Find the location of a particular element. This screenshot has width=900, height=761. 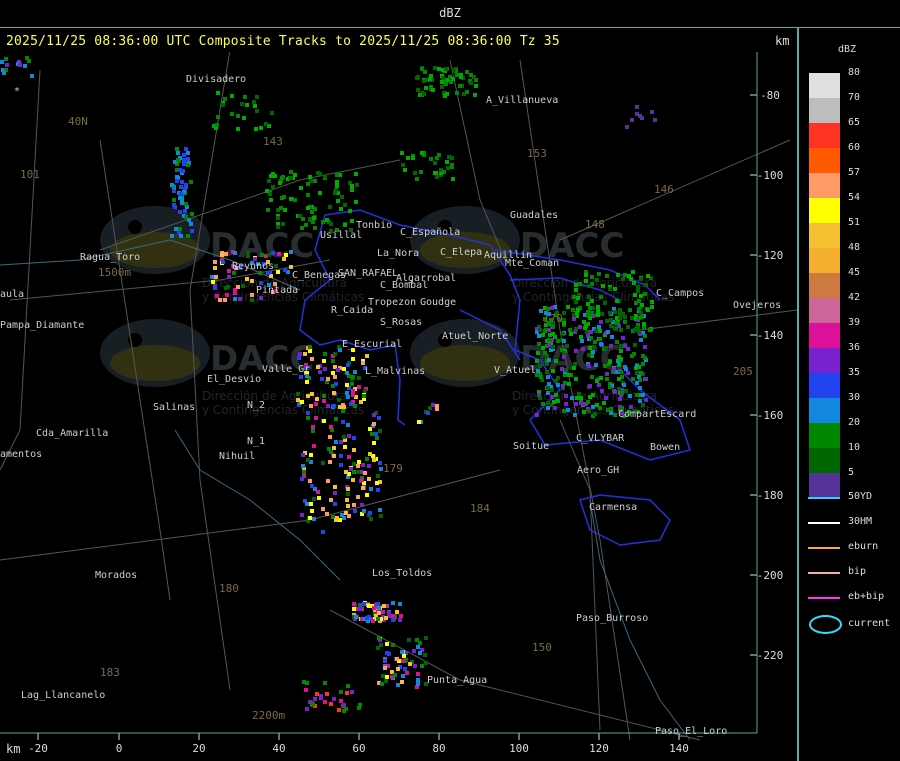

place-label: C_Elepa is located at coordinates (461, 252).